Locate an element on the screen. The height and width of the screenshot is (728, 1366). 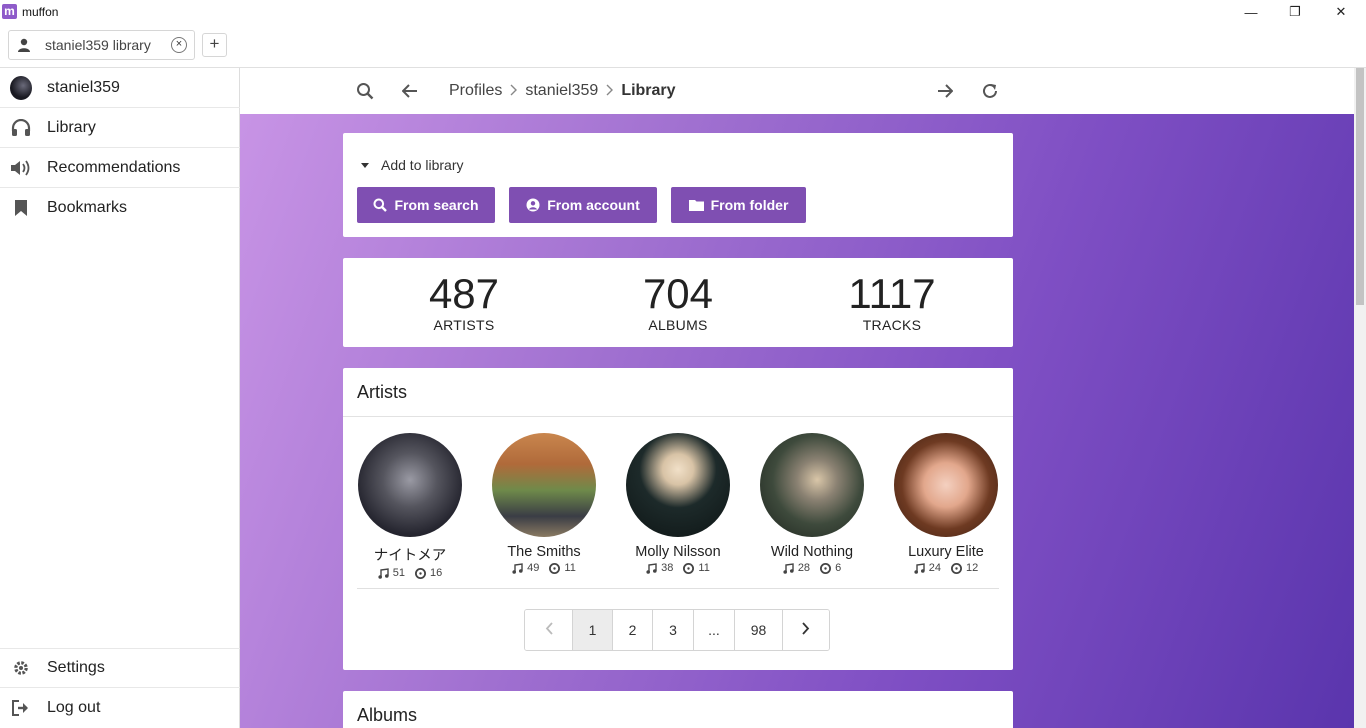
artist-track-count: 49 is located at coordinates (533, 568).